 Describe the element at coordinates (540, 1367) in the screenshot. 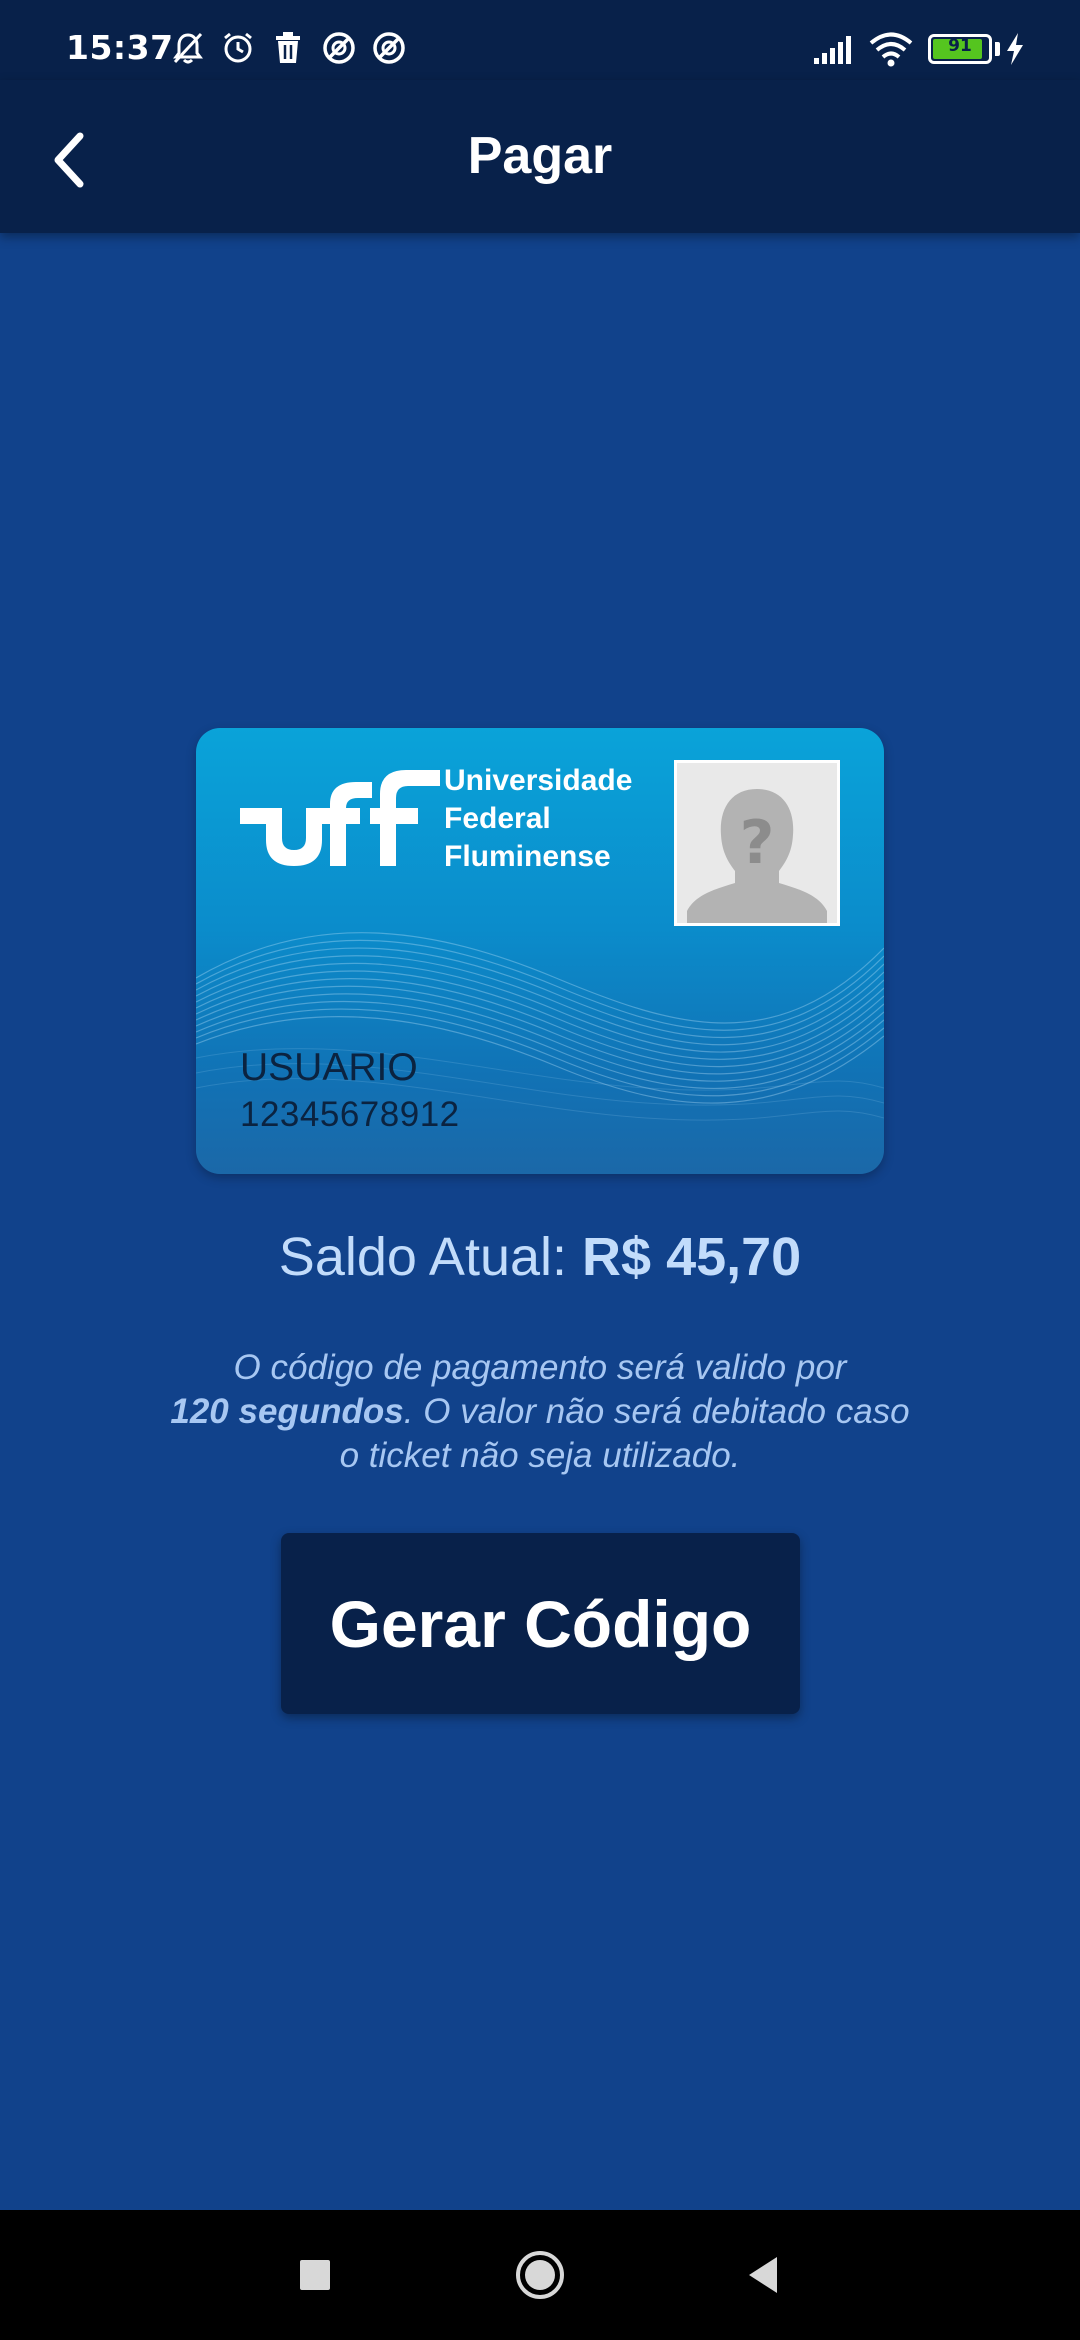

I see `info-part1: O código de pagamento será valido por` at that location.